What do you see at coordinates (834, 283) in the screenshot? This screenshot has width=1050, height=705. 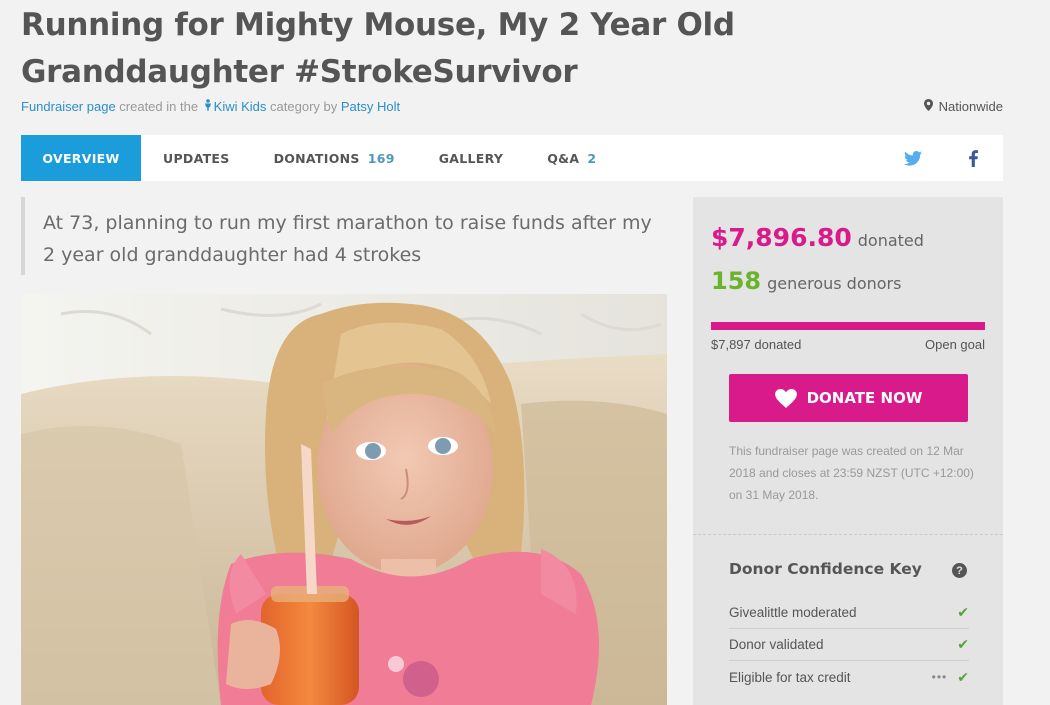 I see `donors-label: generous donors` at bounding box center [834, 283].